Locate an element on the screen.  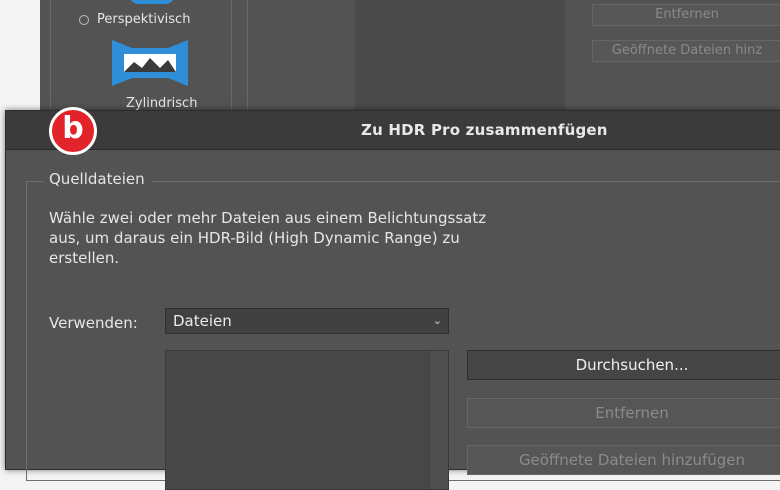
radio-perspective-label: Perspektivisch is located at coordinates (144, 19).